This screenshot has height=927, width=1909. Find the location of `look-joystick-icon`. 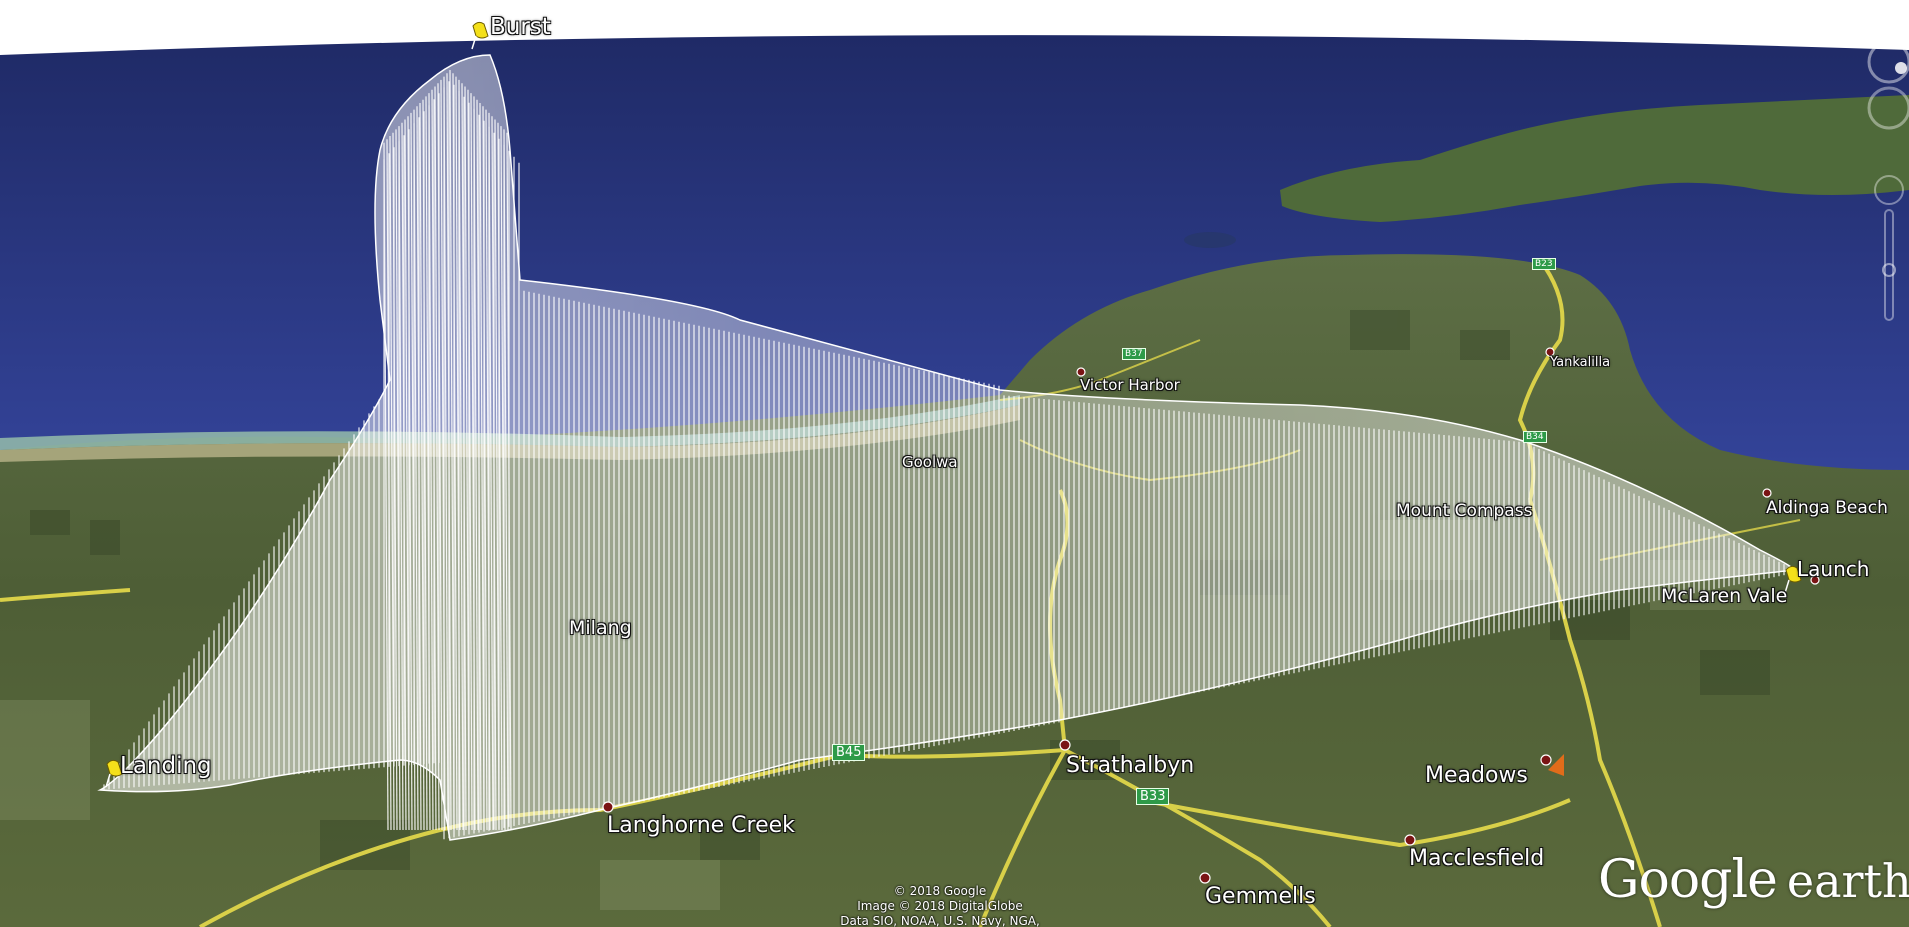

look-joystick-icon is located at coordinates (1888, 108).